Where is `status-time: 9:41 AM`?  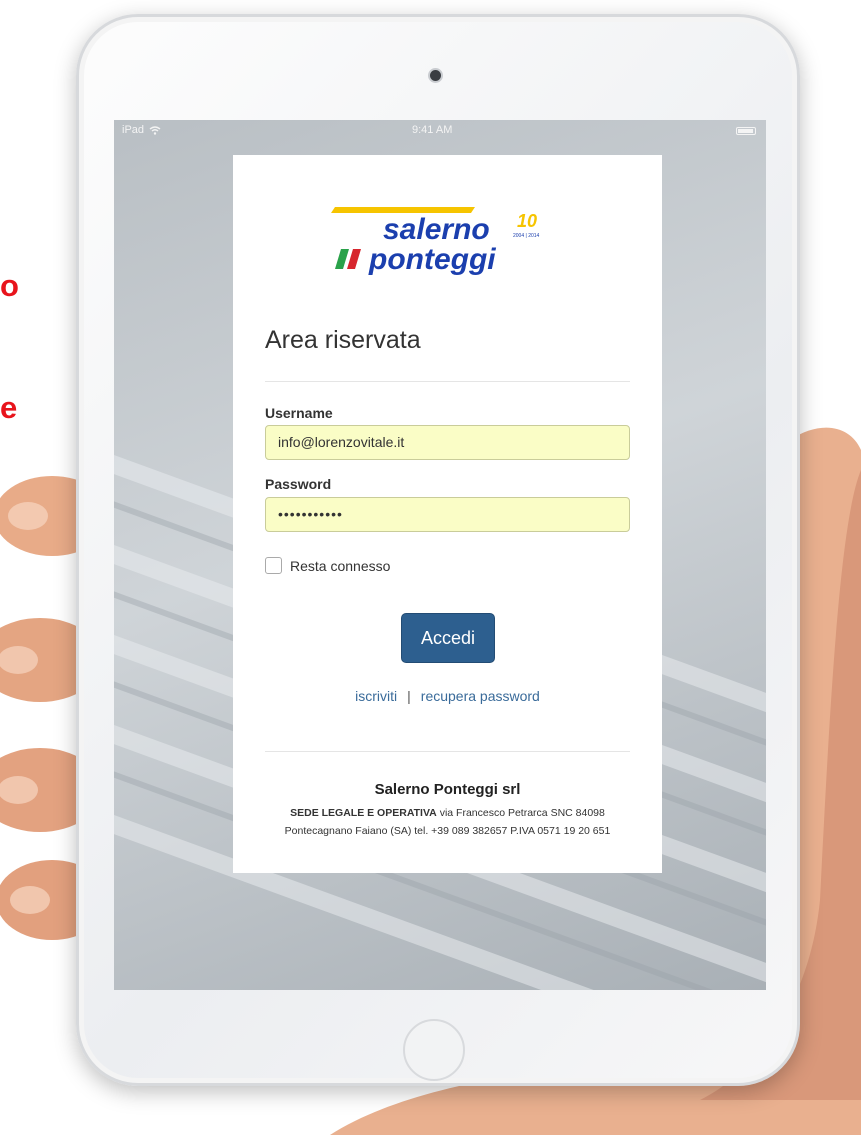 status-time: 9:41 AM is located at coordinates (432, 130).